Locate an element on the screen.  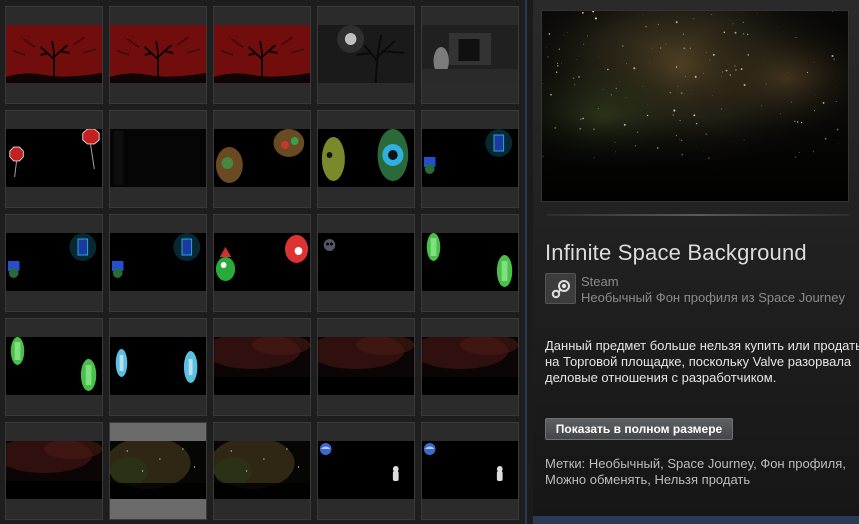
steam-icon is located at coordinates (560, 288).